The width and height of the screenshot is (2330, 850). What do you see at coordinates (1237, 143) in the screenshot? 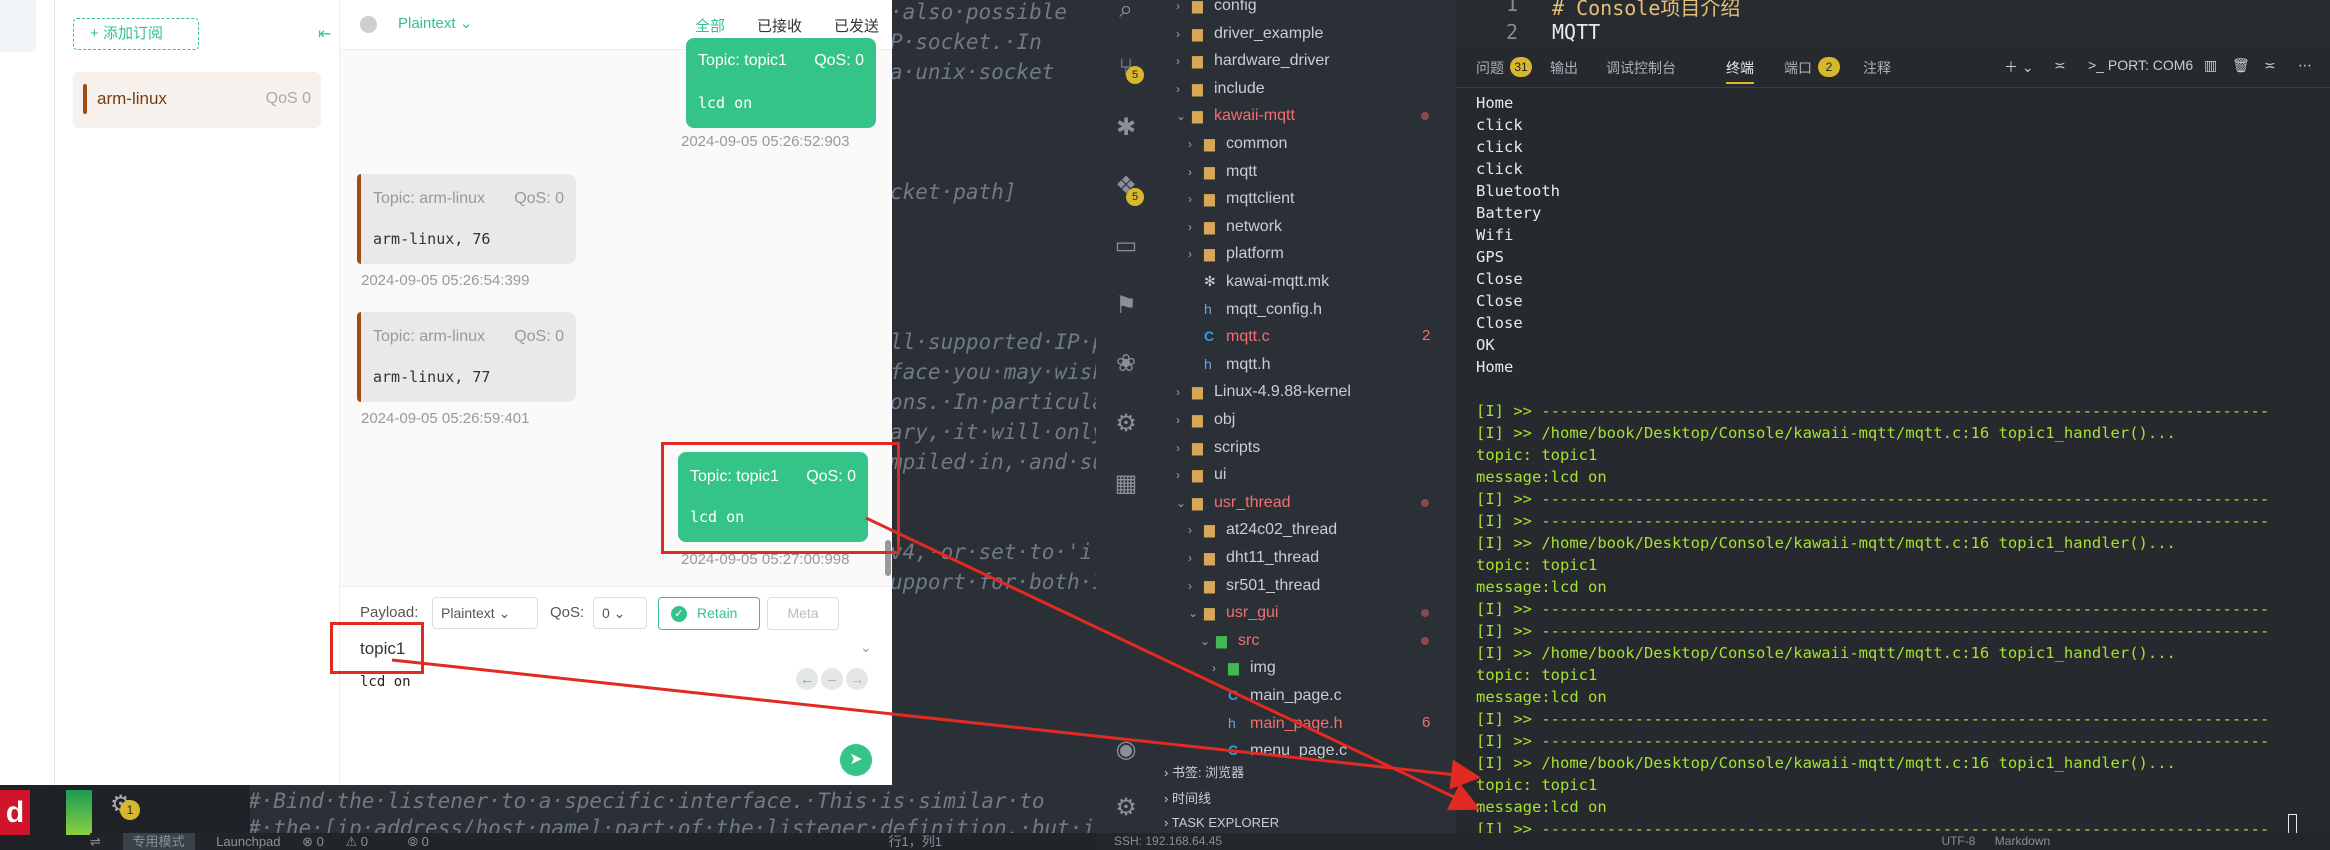
I see `tree-item: › ▆ common` at bounding box center [1237, 143].